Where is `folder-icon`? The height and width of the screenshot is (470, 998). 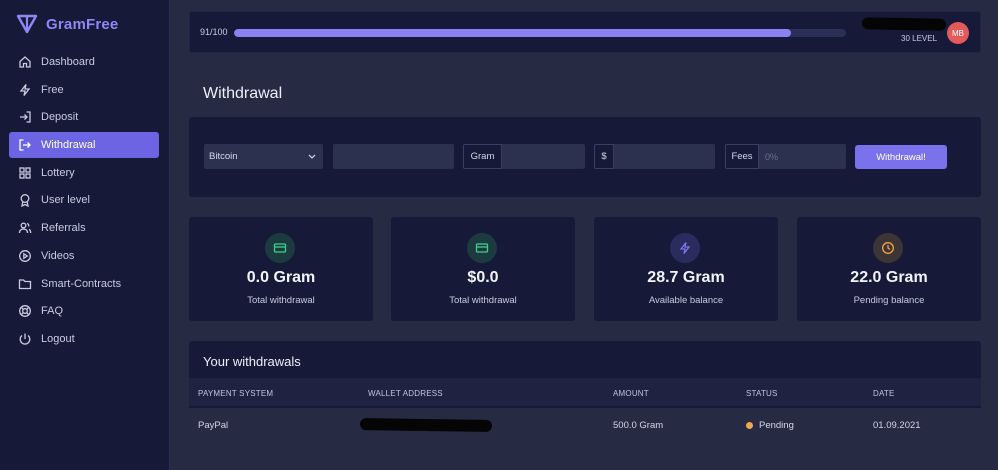
folder-icon is located at coordinates (25, 283).